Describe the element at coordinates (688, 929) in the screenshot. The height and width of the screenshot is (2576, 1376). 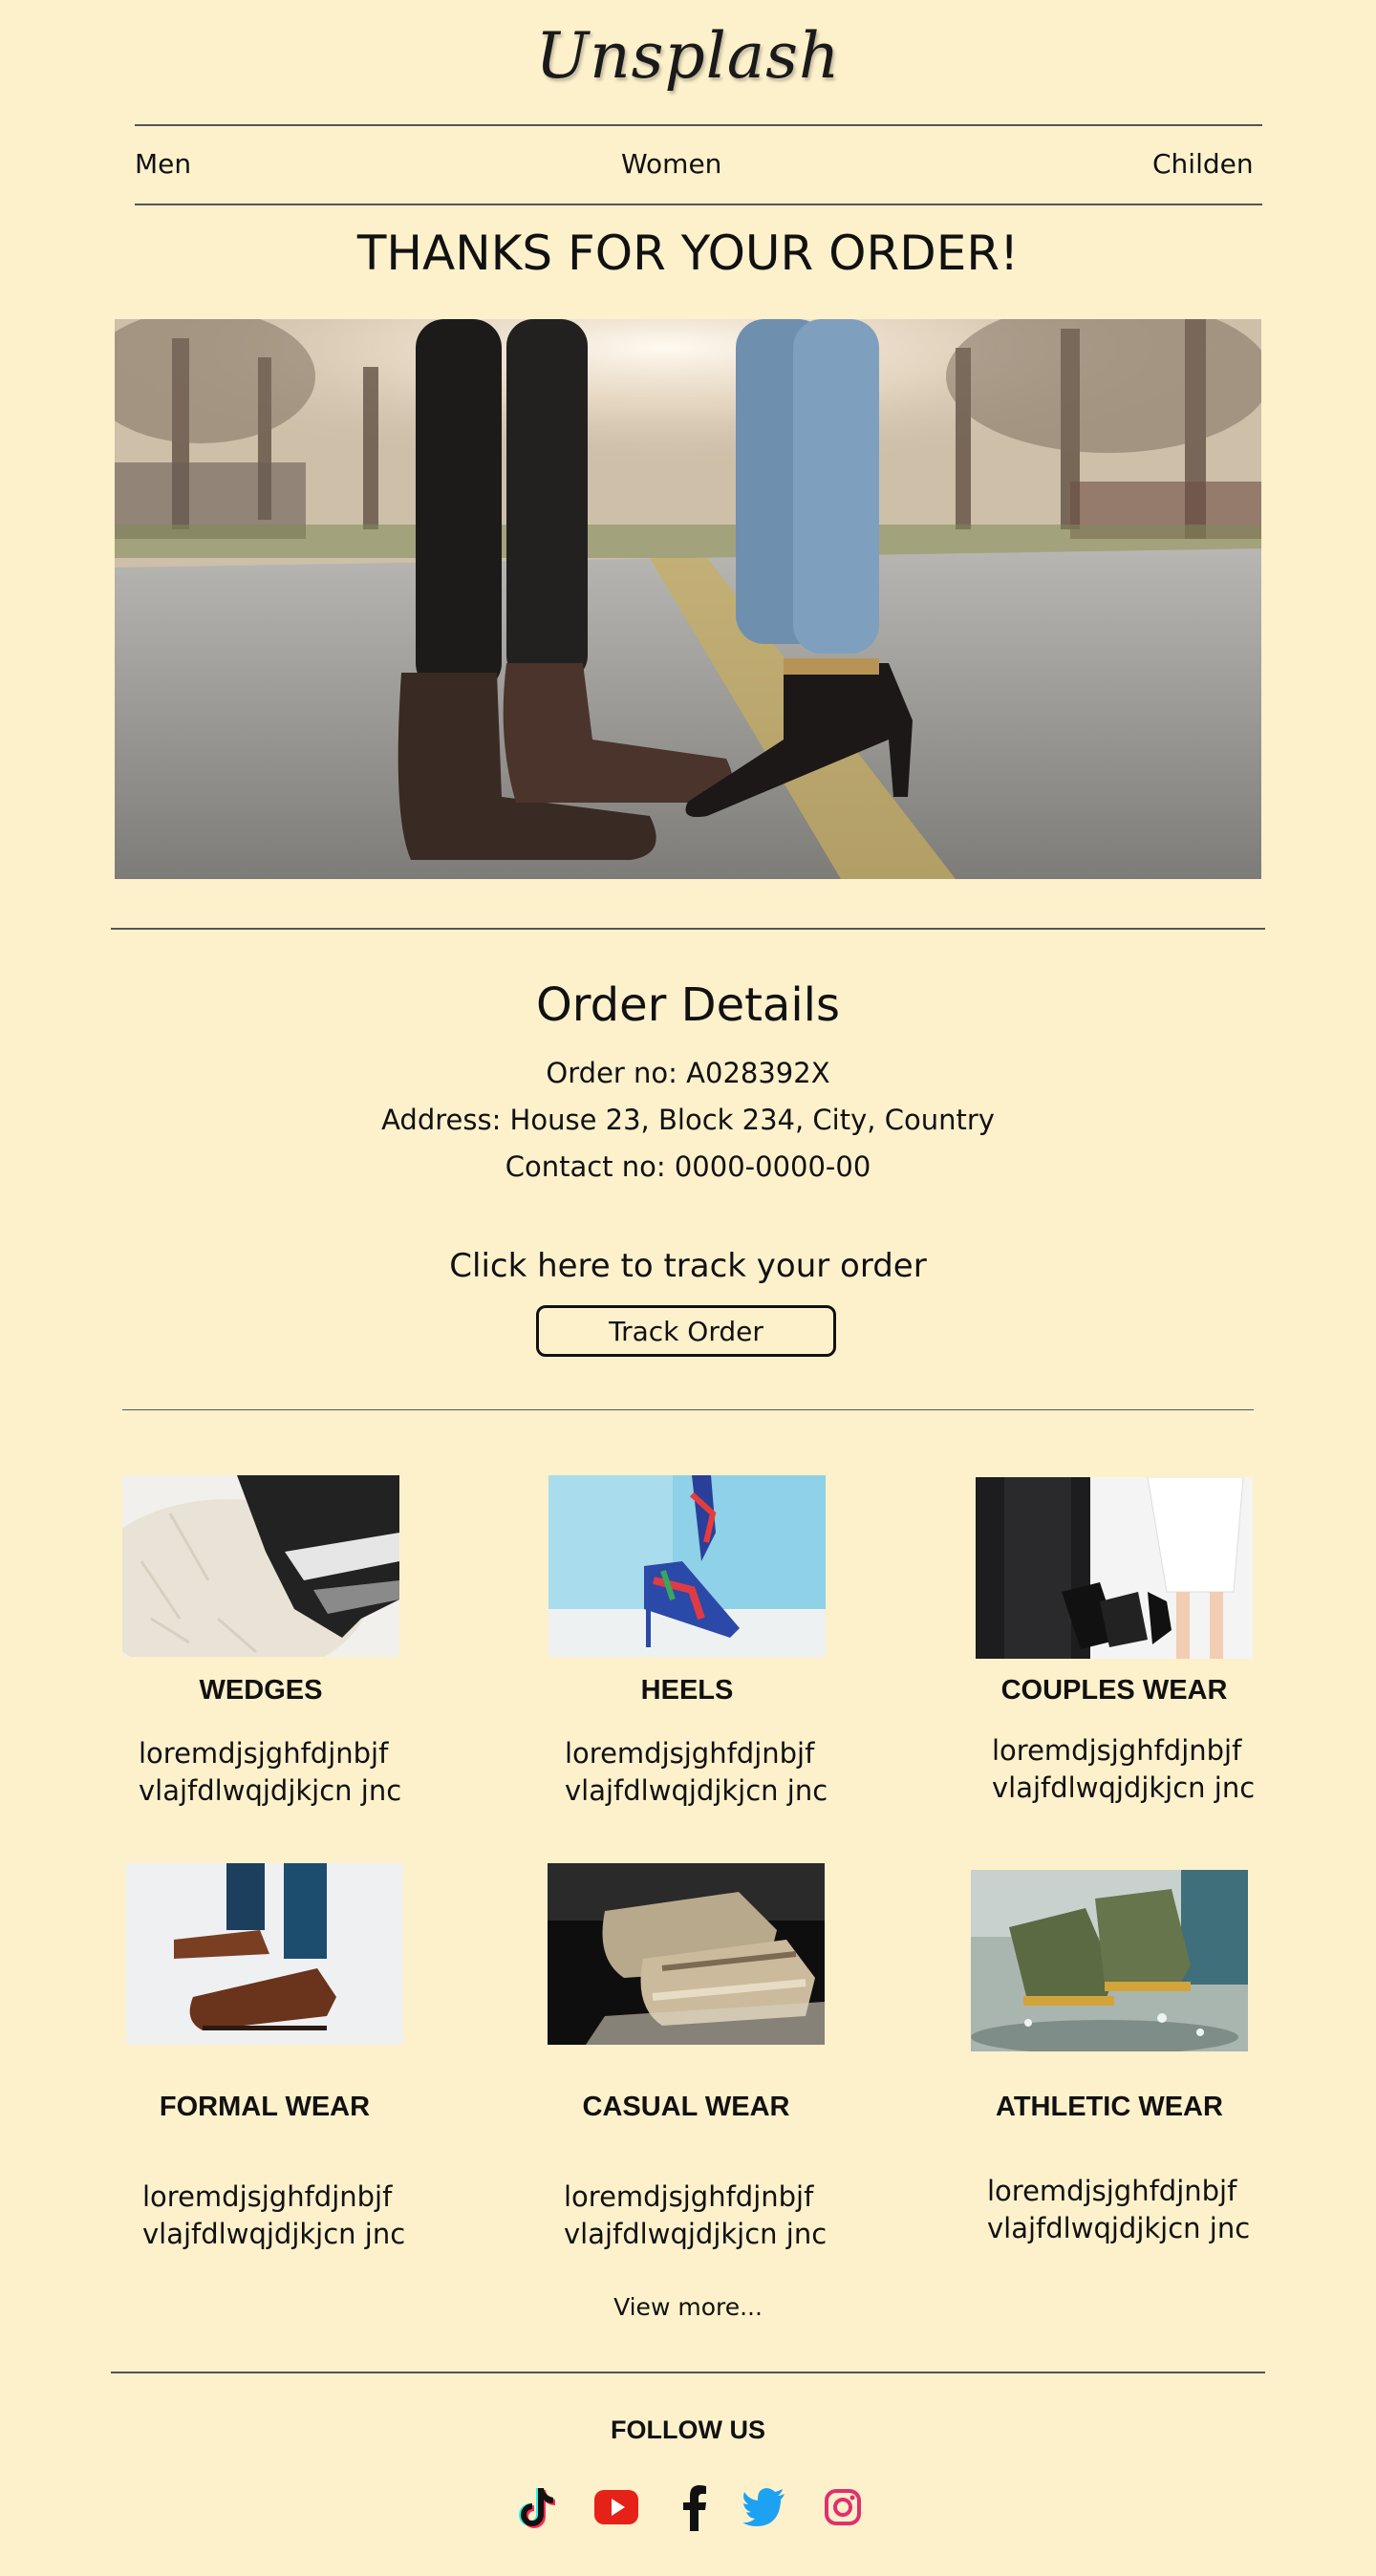
I see `section-divider-order` at that location.